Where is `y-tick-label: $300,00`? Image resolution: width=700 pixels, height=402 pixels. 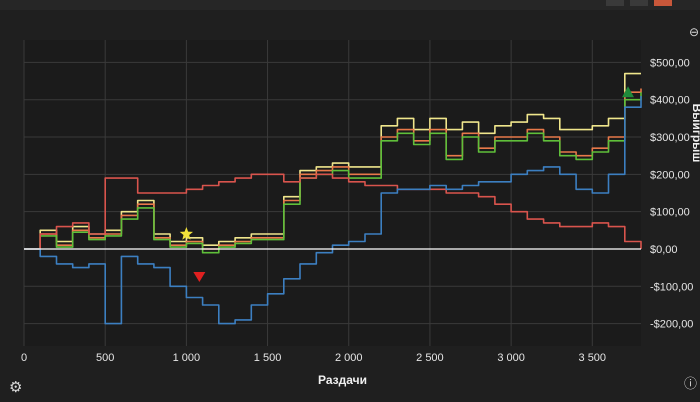
y-tick-label: $300,00 is located at coordinates (670, 138).